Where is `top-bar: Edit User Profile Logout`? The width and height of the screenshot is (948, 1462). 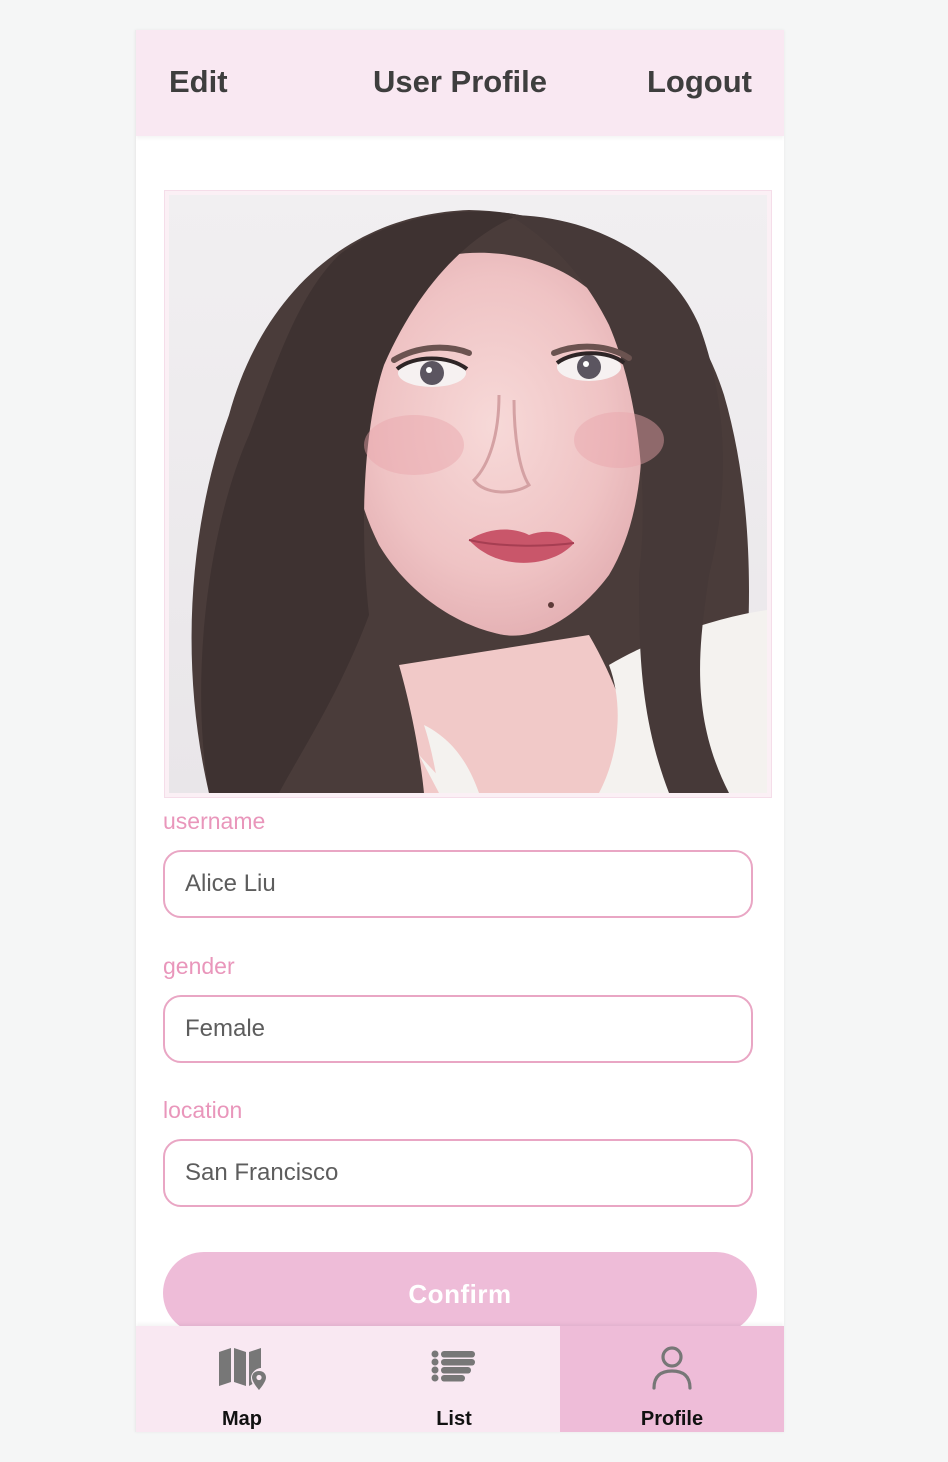 top-bar: Edit User Profile Logout is located at coordinates (460, 83).